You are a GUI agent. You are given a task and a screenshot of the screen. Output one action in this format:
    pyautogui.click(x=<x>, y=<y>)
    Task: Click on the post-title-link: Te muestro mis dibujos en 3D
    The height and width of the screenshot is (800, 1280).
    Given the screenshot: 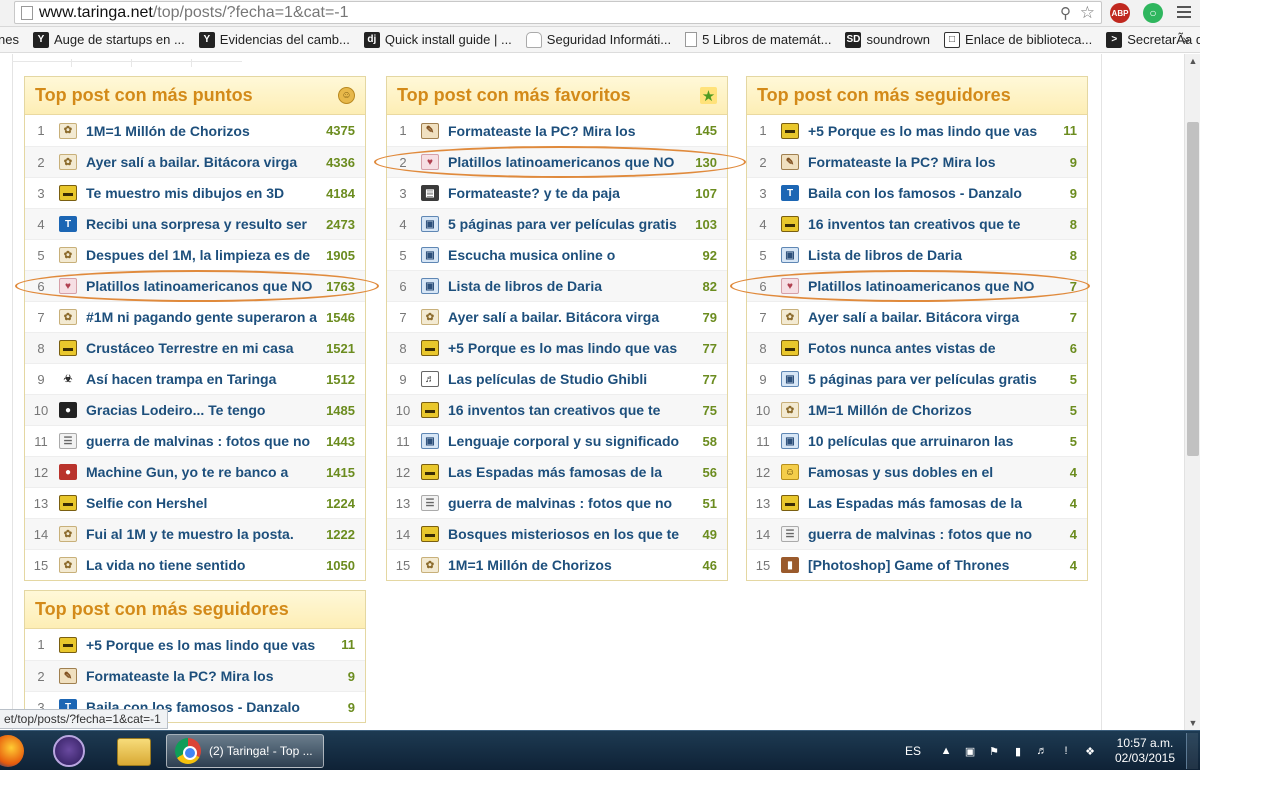 What is the action you would take?
    pyautogui.click(x=201, y=193)
    